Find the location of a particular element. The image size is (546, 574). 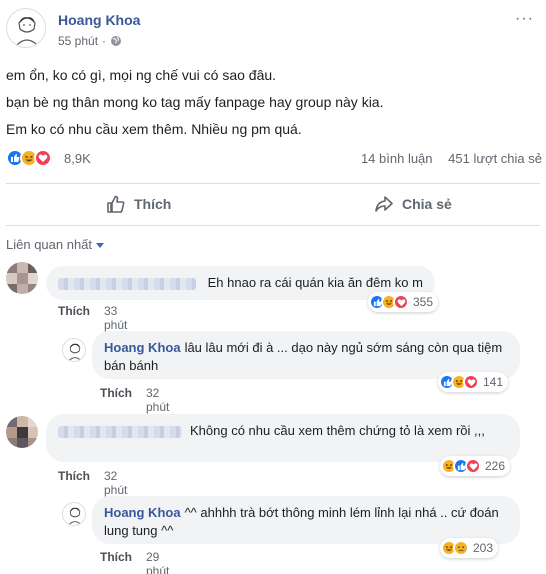

sad-reaction-icon is located at coordinates (461, 548).